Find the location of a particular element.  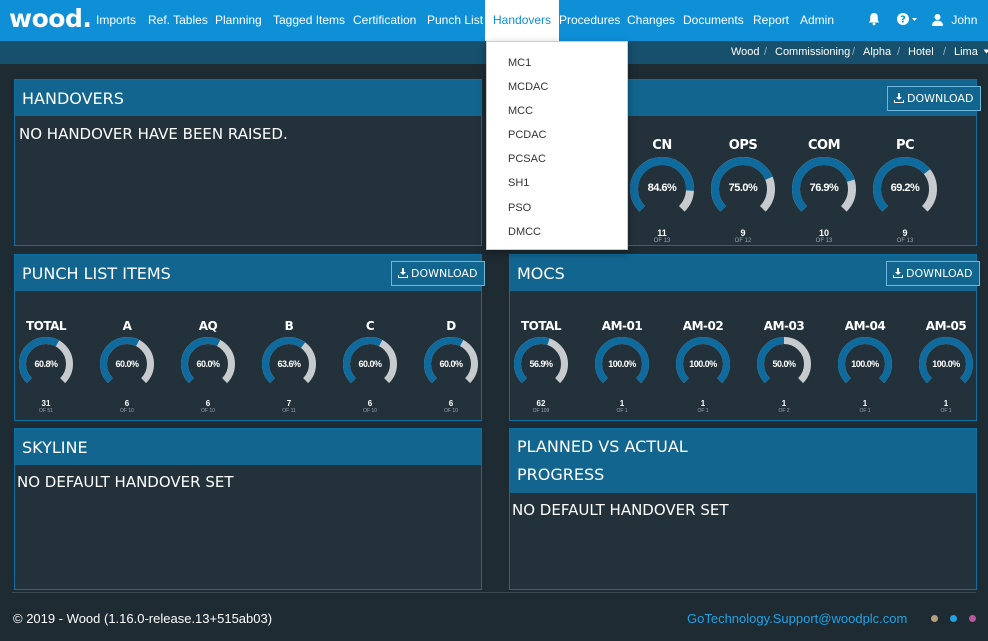

menu-item-mcdac: MCDAC is located at coordinates (528, 87).